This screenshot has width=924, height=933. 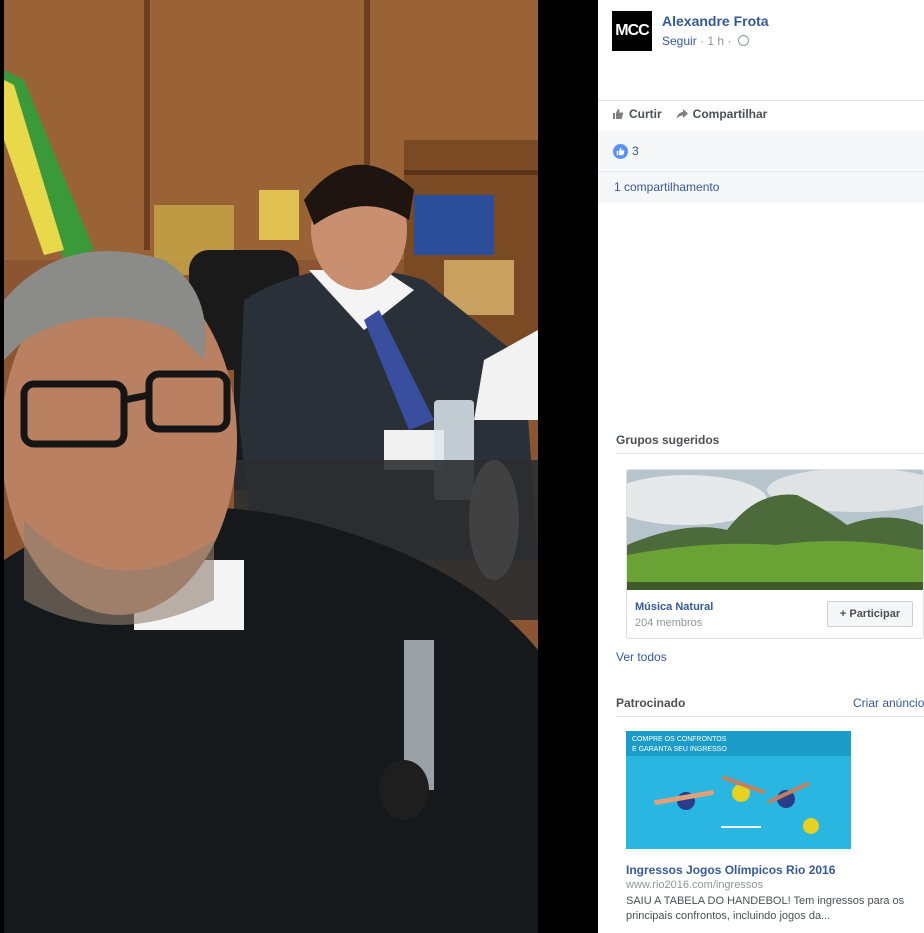 What do you see at coordinates (705, 41) in the screenshot?
I see `post-meta: Seguir · 1 h ·` at bounding box center [705, 41].